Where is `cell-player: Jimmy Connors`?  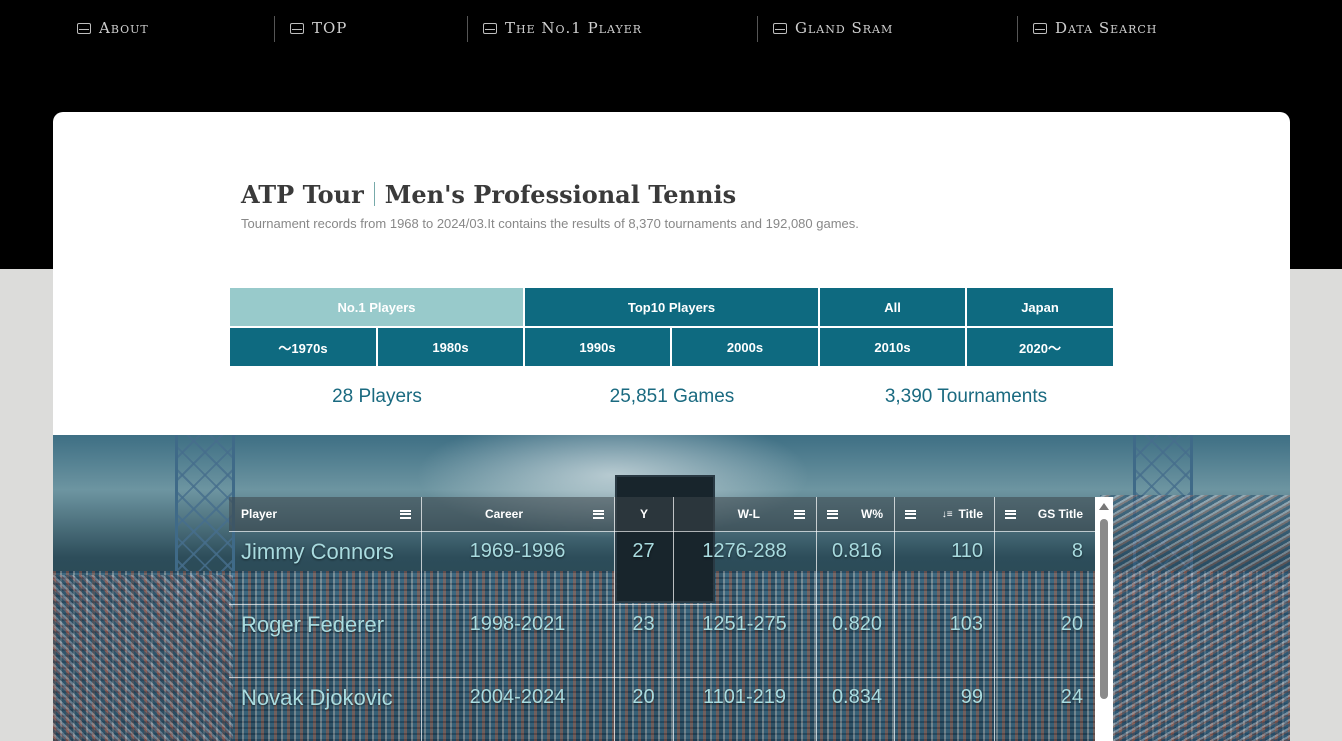 cell-player: Jimmy Connors is located at coordinates (330, 552).